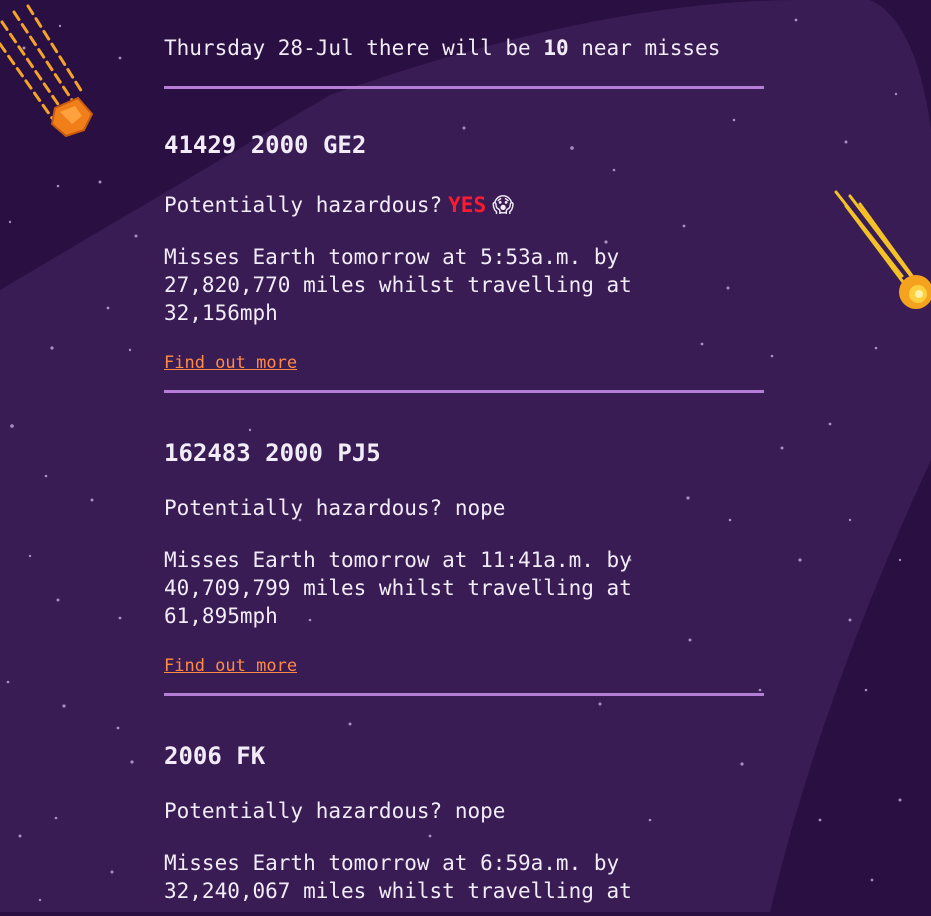  Describe the element at coordinates (556, 48) in the screenshot. I see `near-miss-count: 10` at that location.